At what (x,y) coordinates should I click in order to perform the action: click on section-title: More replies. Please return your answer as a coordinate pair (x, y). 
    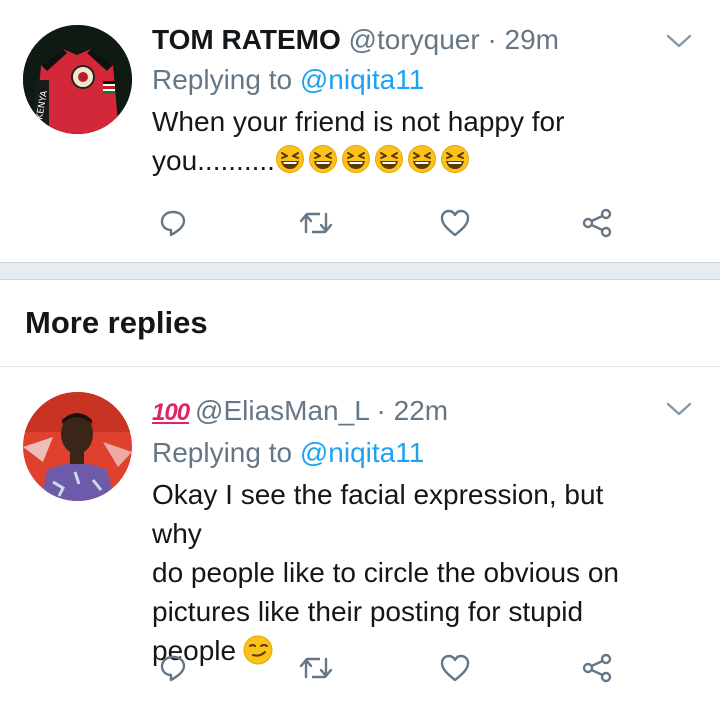
    Looking at the image, I should click on (116, 322).